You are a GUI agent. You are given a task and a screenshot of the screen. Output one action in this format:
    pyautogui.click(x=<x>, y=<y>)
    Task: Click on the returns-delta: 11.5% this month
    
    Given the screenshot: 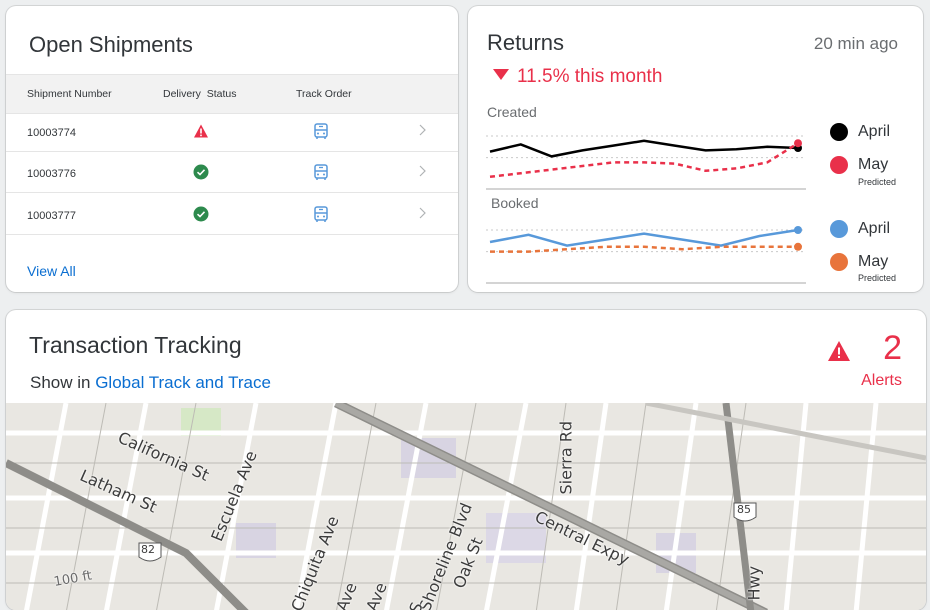 What is the action you would take?
    pyautogui.click(x=577, y=77)
    